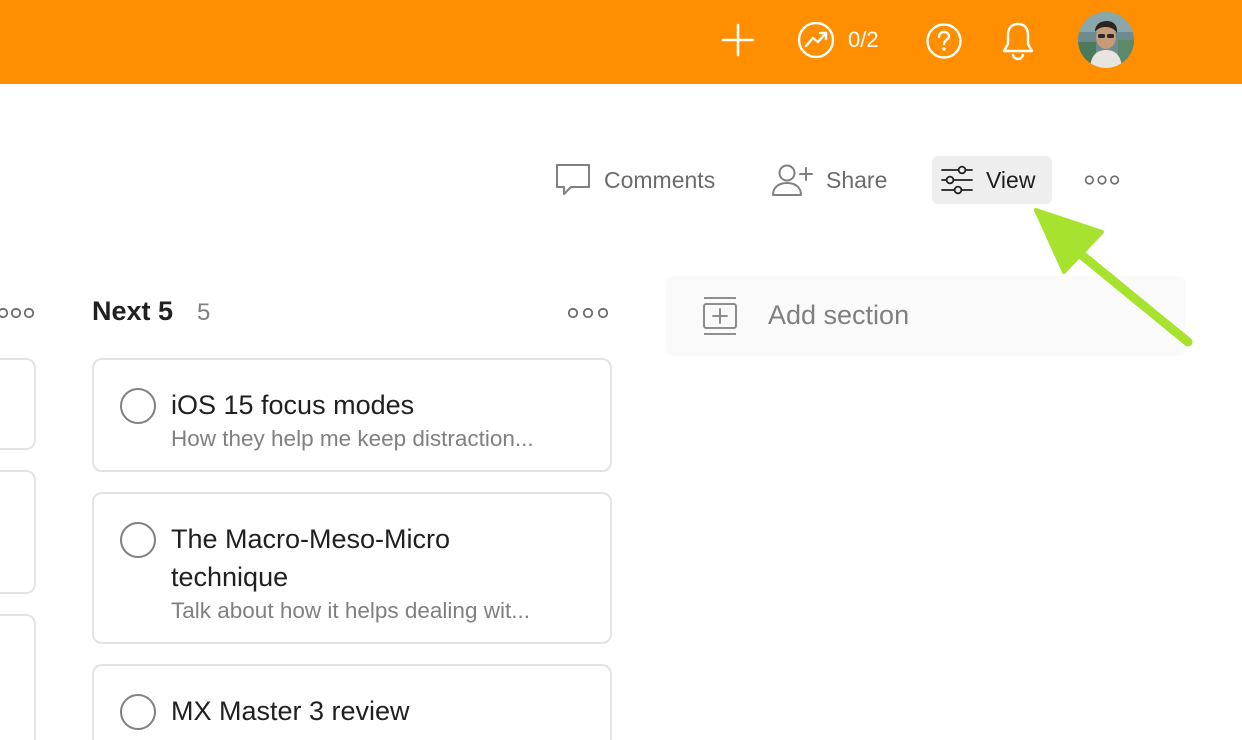 The width and height of the screenshot is (1242, 740). Describe the element at coordinates (588, 313) in the screenshot. I see `column-more-icon` at that location.